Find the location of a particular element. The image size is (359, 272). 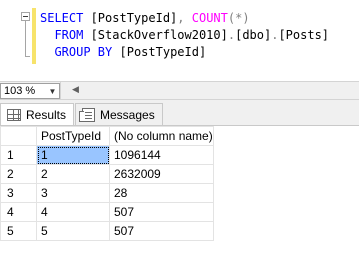

row-number-header is located at coordinates (18, 136).